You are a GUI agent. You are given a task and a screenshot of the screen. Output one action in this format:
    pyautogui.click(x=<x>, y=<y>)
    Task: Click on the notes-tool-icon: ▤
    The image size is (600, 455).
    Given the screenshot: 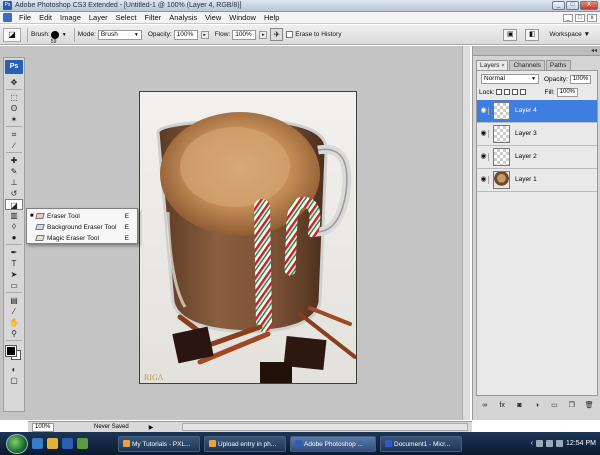 What is the action you would take?
    pyautogui.click(x=14, y=300)
    